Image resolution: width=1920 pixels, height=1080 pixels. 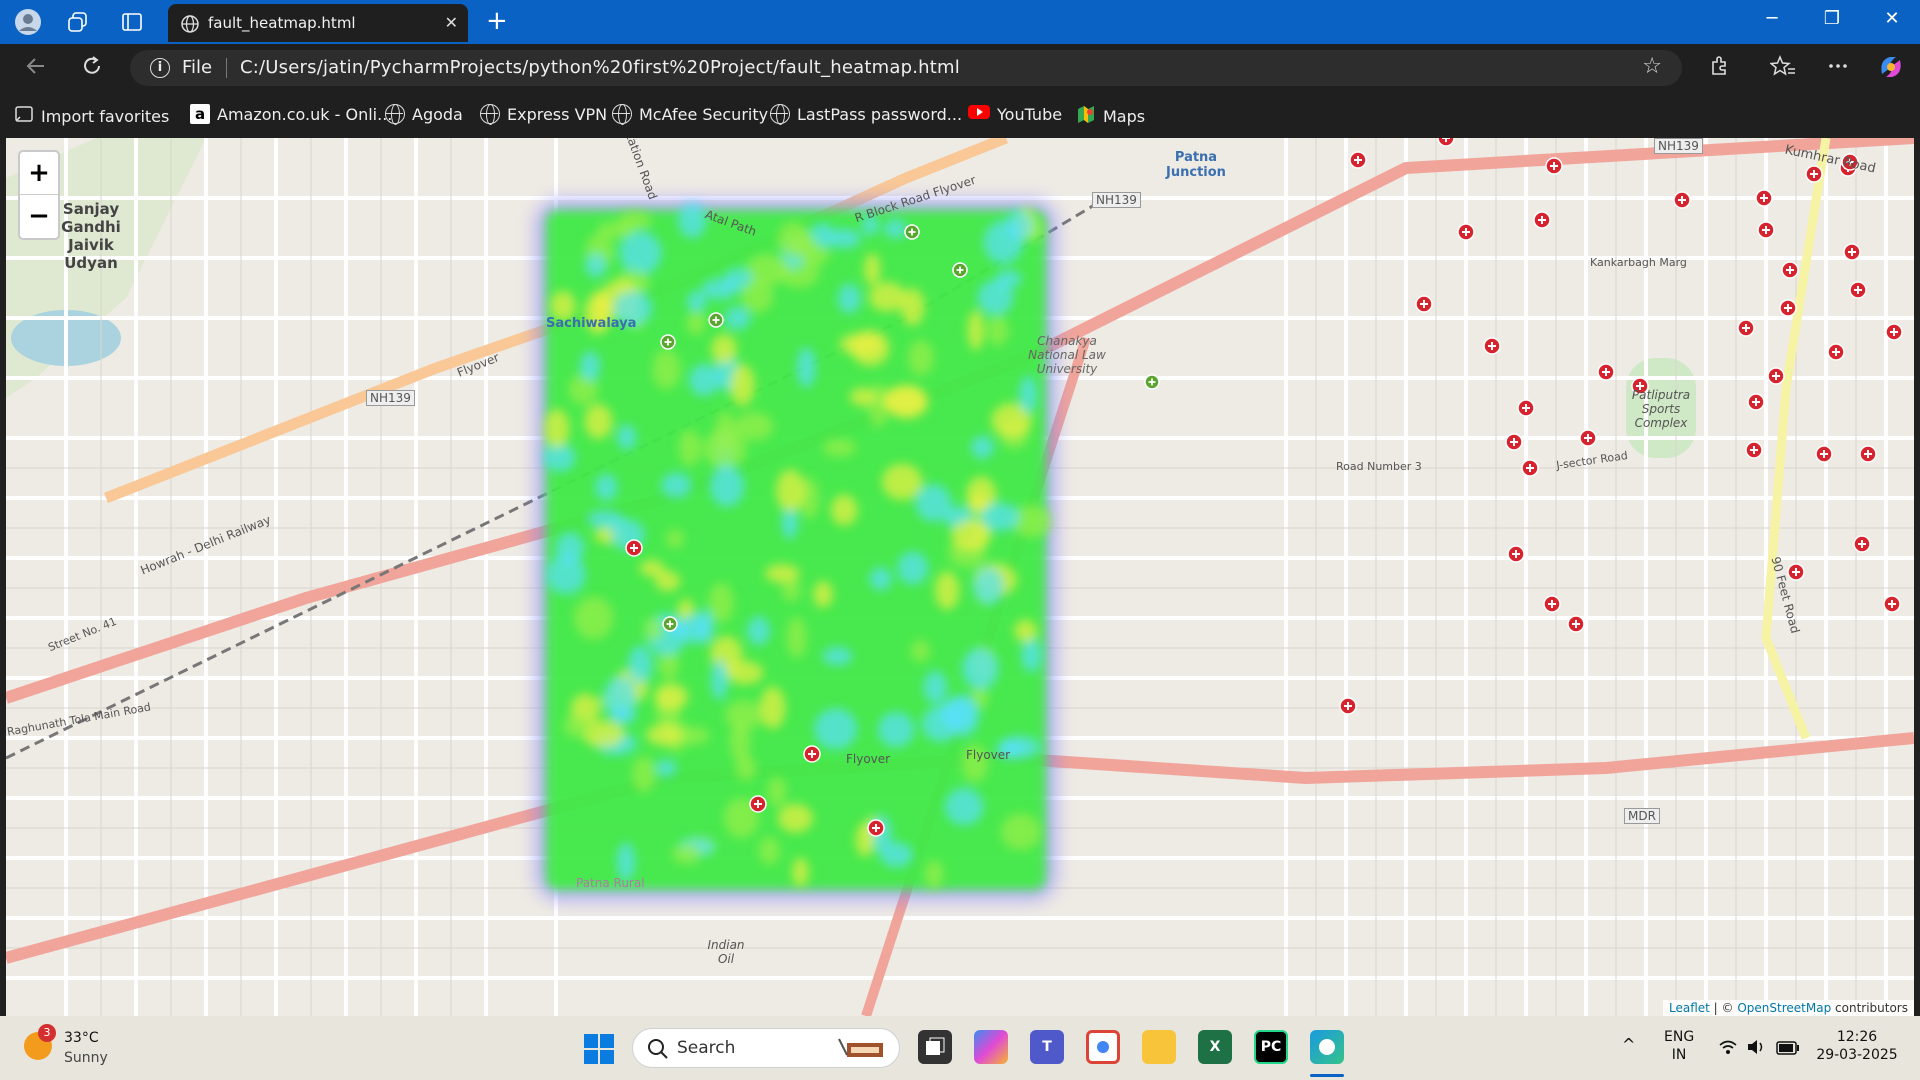 I want to click on more-options-icon, so click(x=1838, y=68).